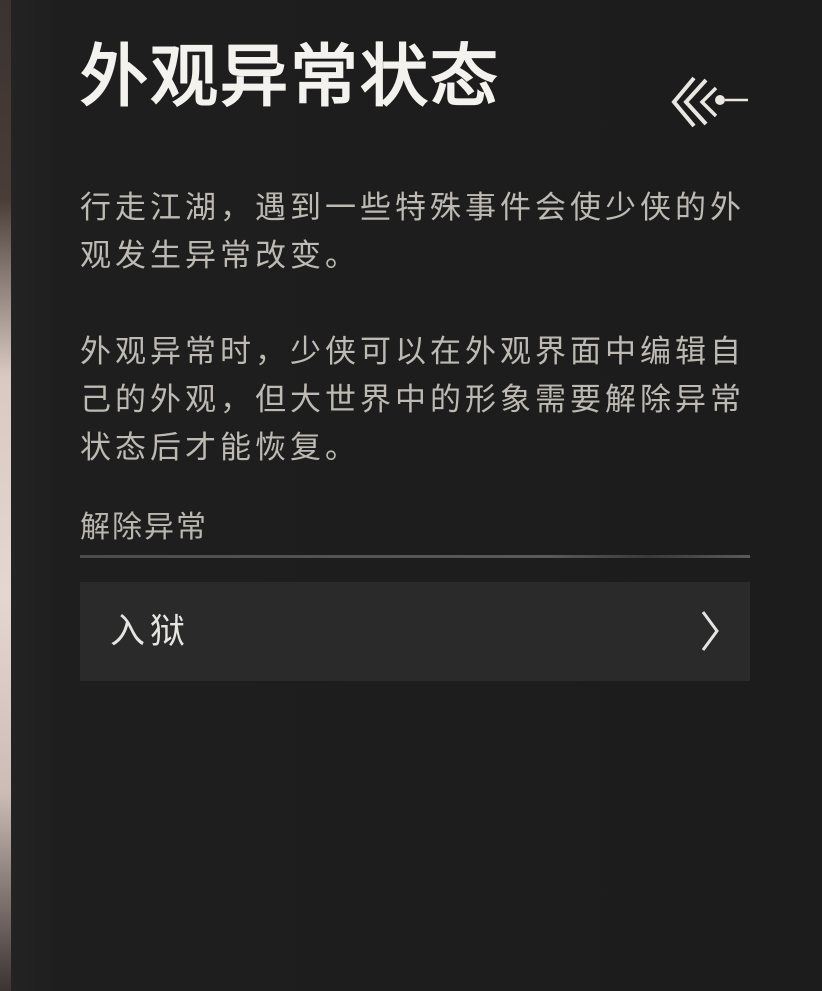 This screenshot has width=822, height=991. What do you see at coordinates (412, 232) in the screenshot?
I see `description-paragraph-1: 行走江湖，遇到一些特殊事件会使少侠的外观发生异常改变。` at bounding box center [412, 232].